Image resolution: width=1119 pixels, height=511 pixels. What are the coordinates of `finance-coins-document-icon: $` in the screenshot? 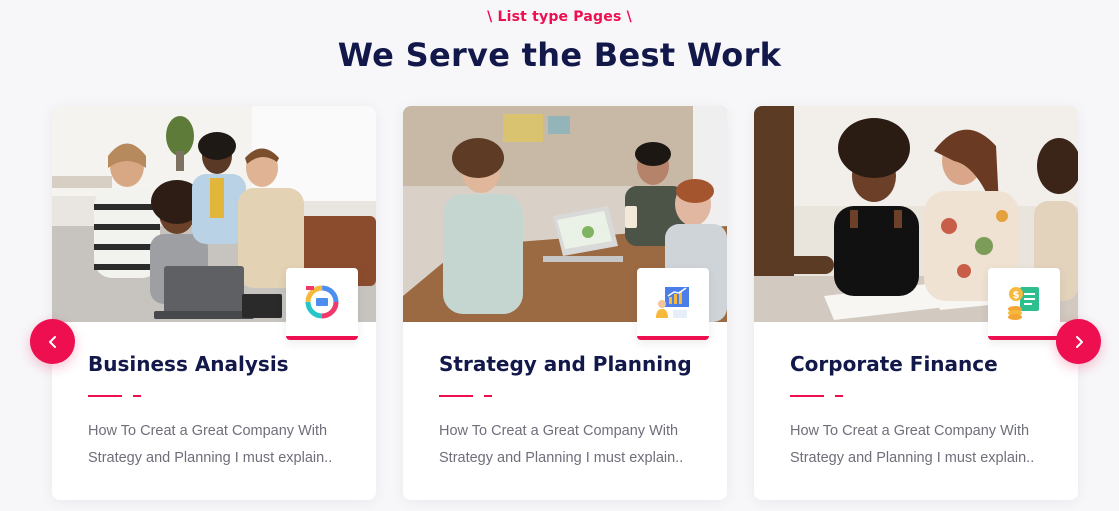 It's located at (1024, 304).